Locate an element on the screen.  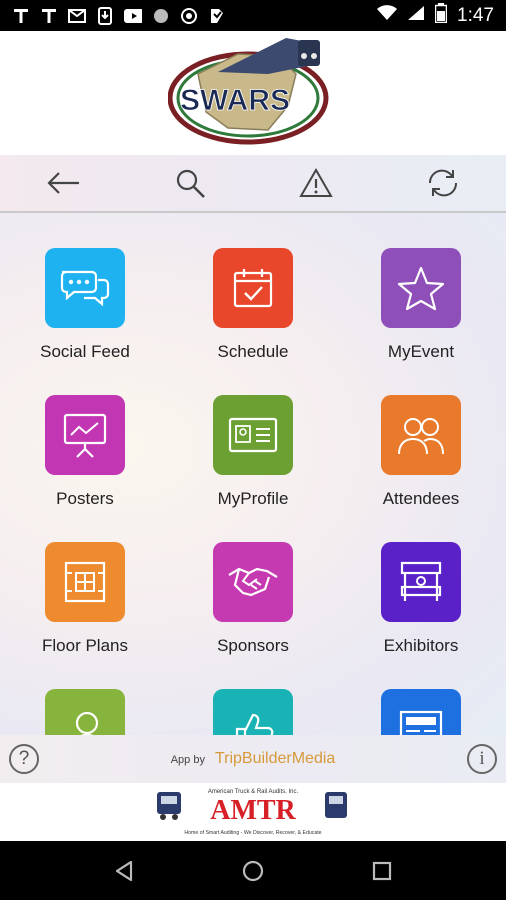
tile-exhibitors: Exhibitors is located at coordinates (421, 599).